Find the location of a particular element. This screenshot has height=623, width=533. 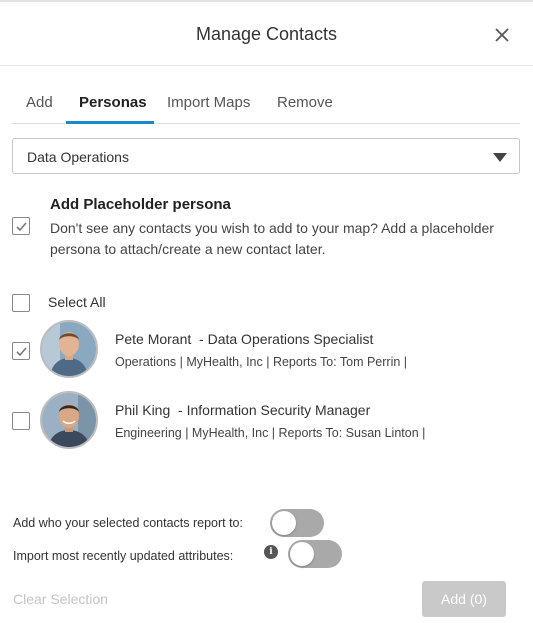

placeholder-title: Add Placeholder persona is located at coordinates (140, 204).